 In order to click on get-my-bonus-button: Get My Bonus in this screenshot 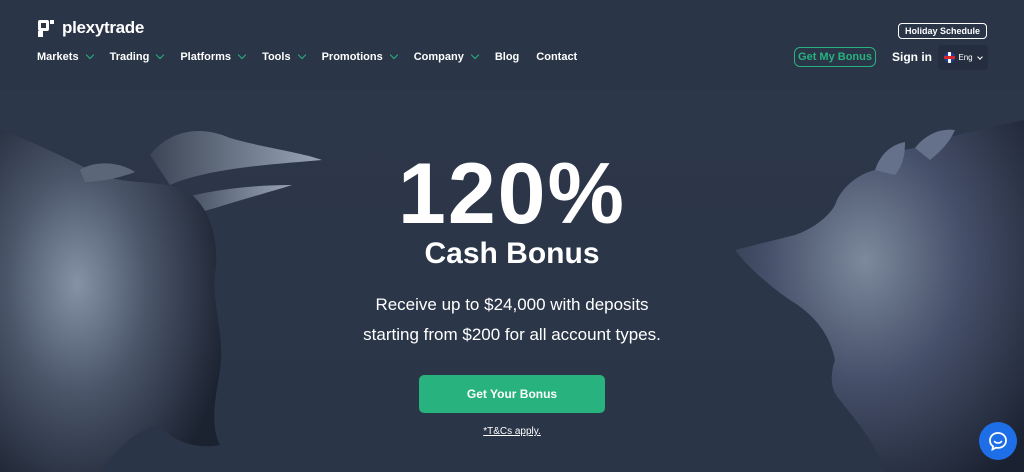, I will do `click(835, 57)`.